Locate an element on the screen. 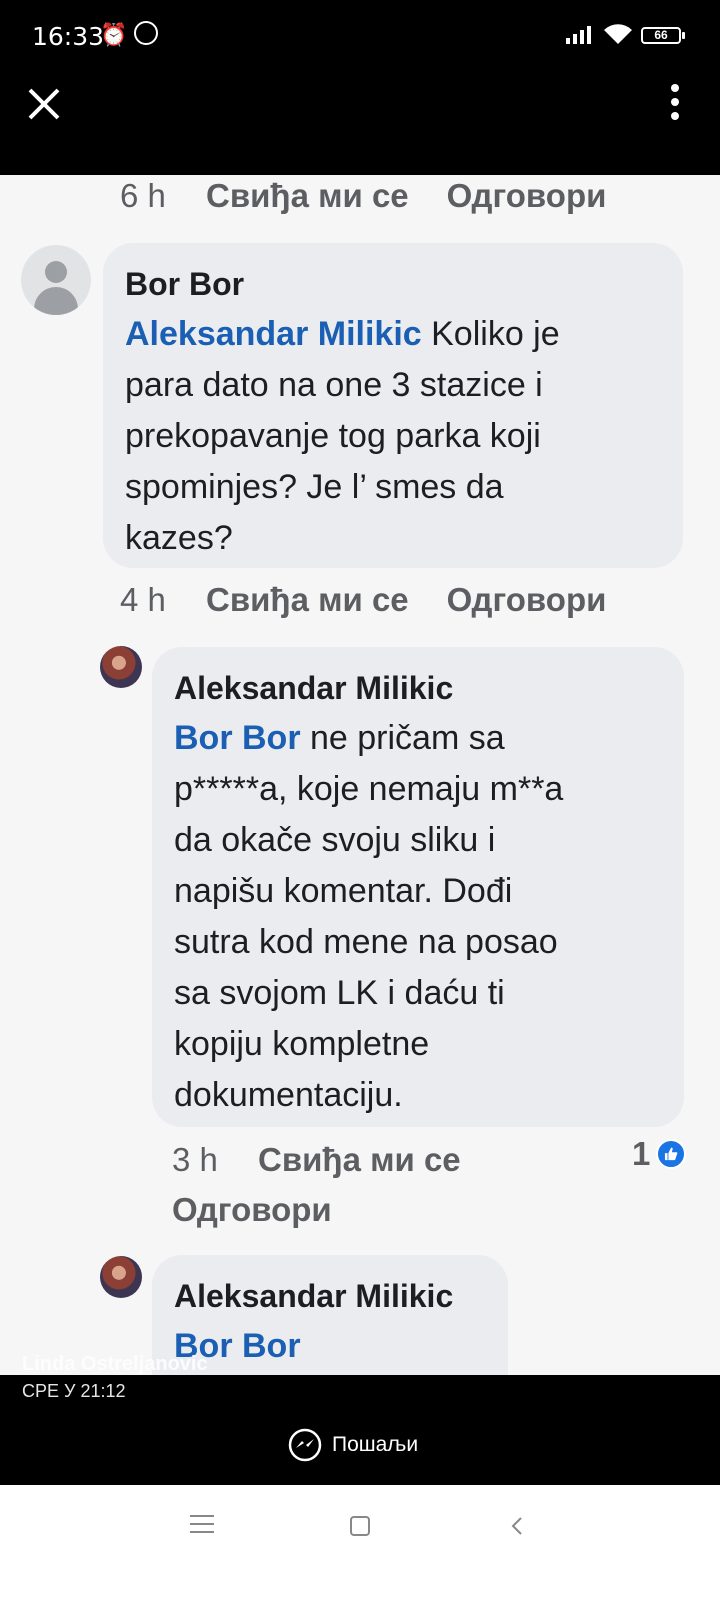 This screenshot has width=720, height=1600. signal-icon is located at coordinates (578, 35).